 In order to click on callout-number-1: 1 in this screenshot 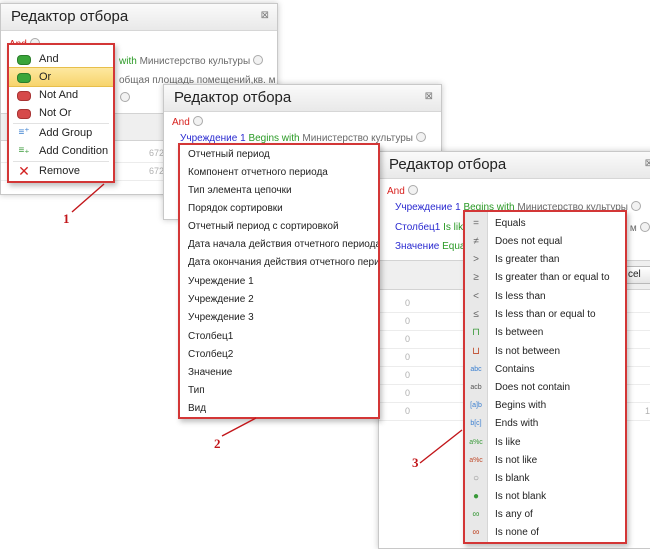, I will do `click(66, 218)`.